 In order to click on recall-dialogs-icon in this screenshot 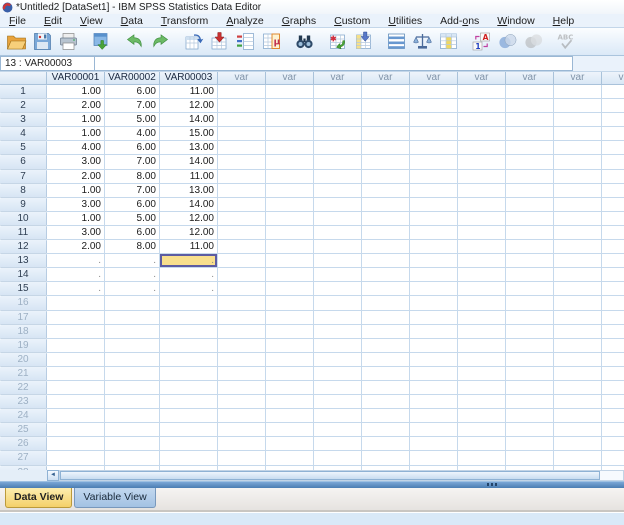, I will do `click(101, 41)`.